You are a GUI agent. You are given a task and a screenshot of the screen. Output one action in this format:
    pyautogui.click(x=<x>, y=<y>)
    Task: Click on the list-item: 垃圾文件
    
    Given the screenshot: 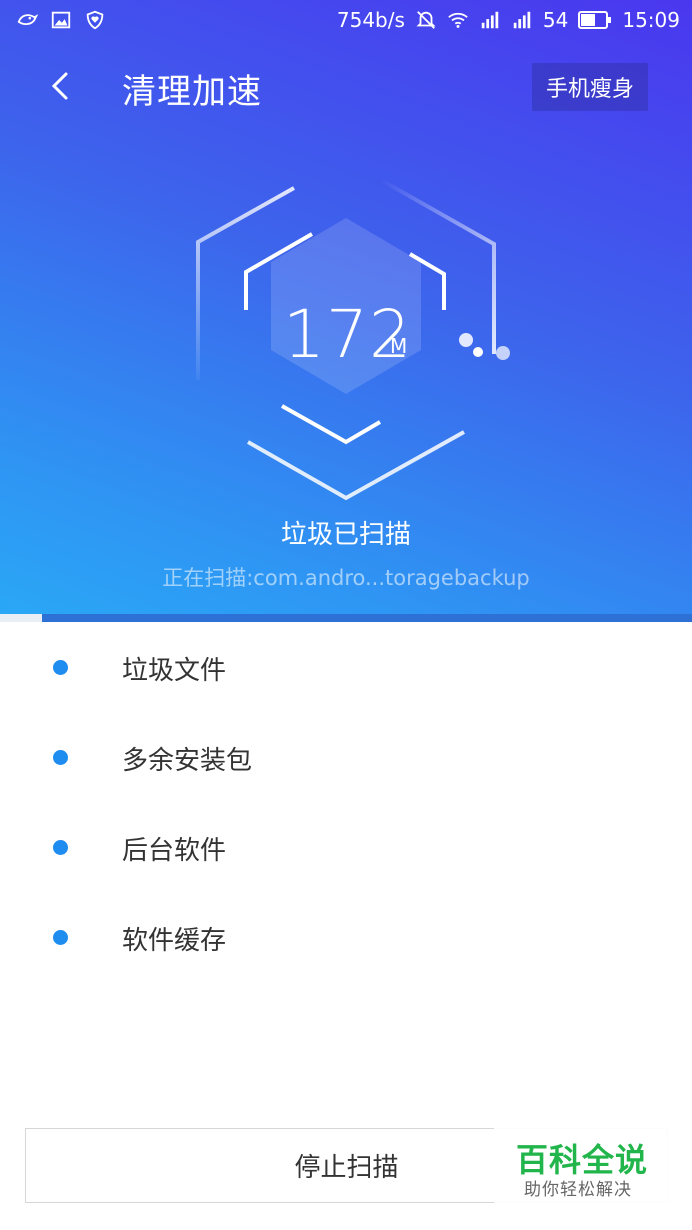 What is the action you would take?
    pyautogui.click(x=346, y=667)
    